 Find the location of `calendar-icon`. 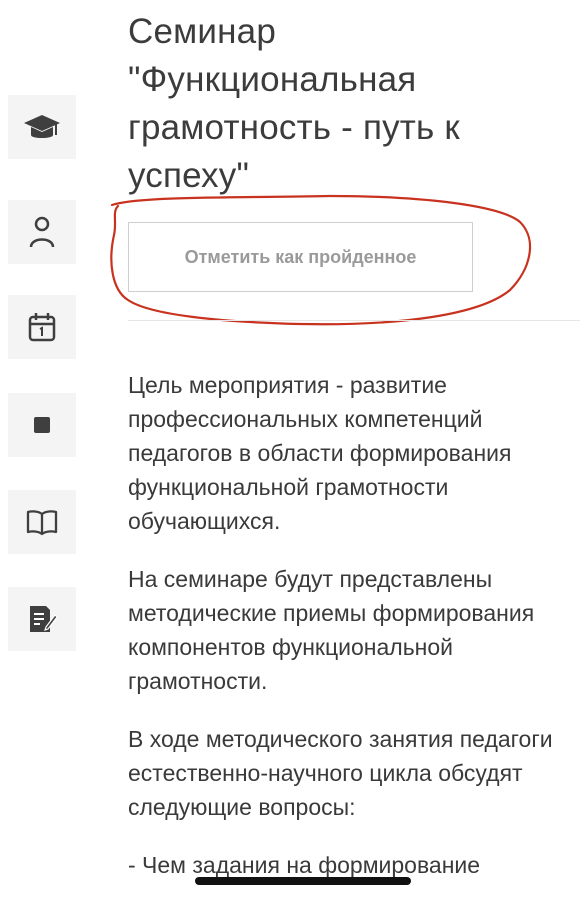

calendar-icon is located at coordinates (42, 327).